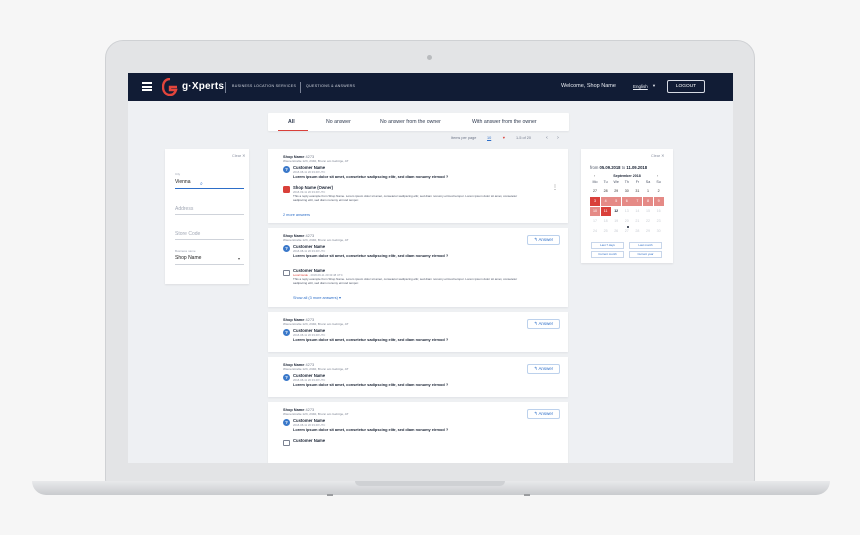  I want to click on pagination-range: 1-5 of 20, so click(523, 138).